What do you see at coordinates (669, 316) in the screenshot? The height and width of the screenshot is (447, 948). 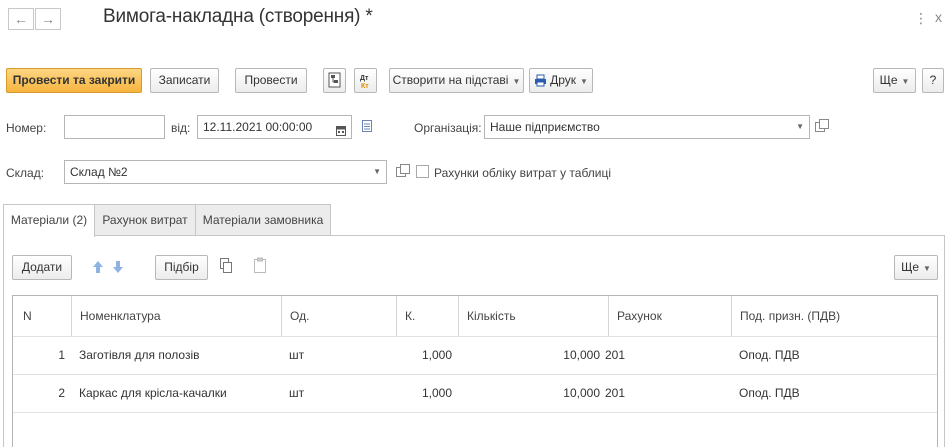 I see `column-header-account: Рахунок` at bounding box center [669, 316].